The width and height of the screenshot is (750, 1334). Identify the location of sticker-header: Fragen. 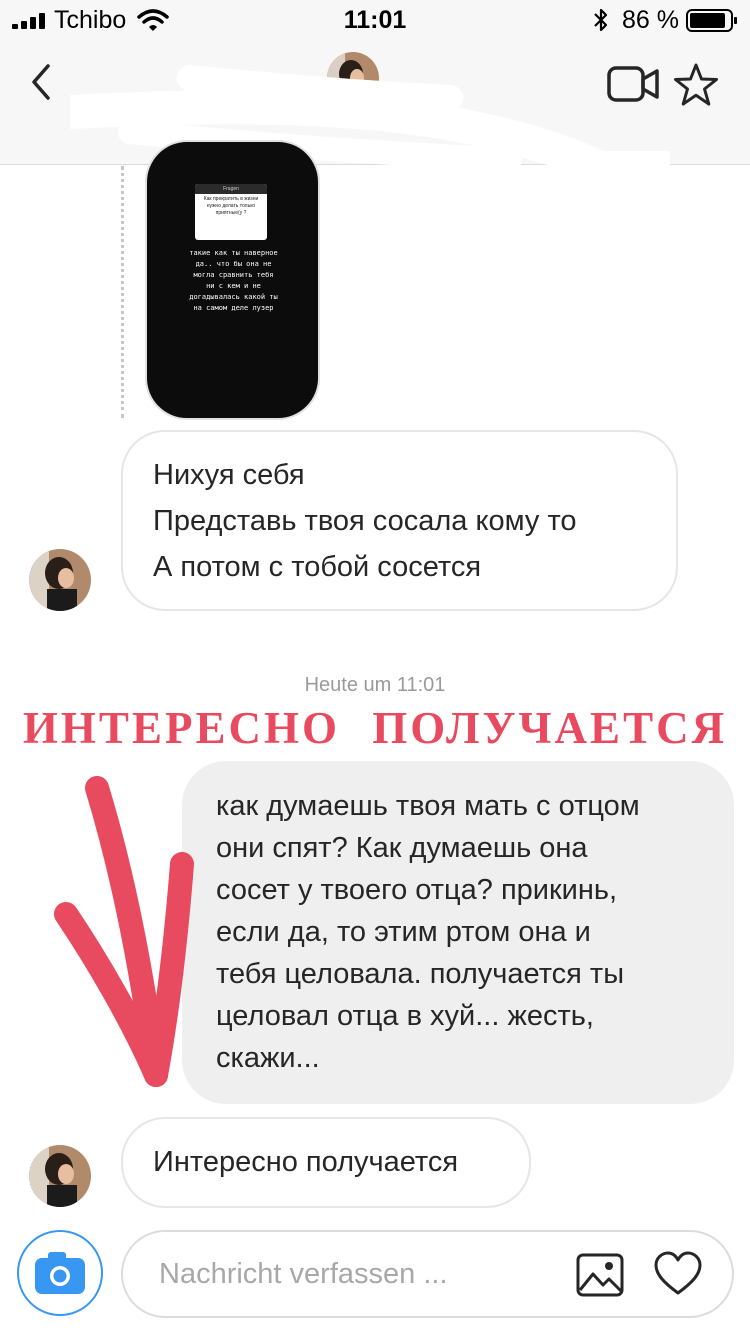
(231, 189).